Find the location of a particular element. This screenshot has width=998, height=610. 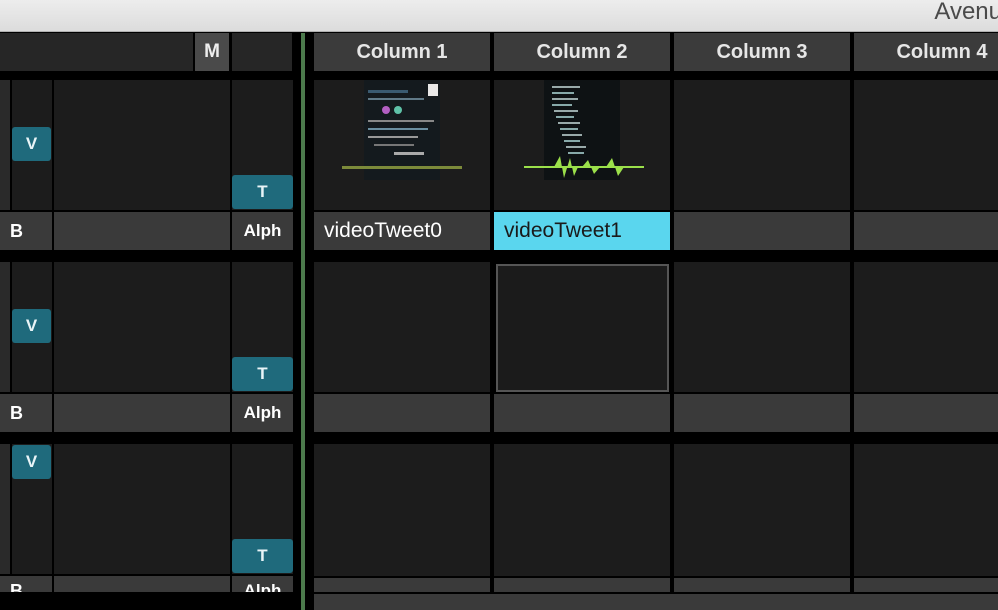

clip-name: videoTweet0 is located at coordinates (402, 231).